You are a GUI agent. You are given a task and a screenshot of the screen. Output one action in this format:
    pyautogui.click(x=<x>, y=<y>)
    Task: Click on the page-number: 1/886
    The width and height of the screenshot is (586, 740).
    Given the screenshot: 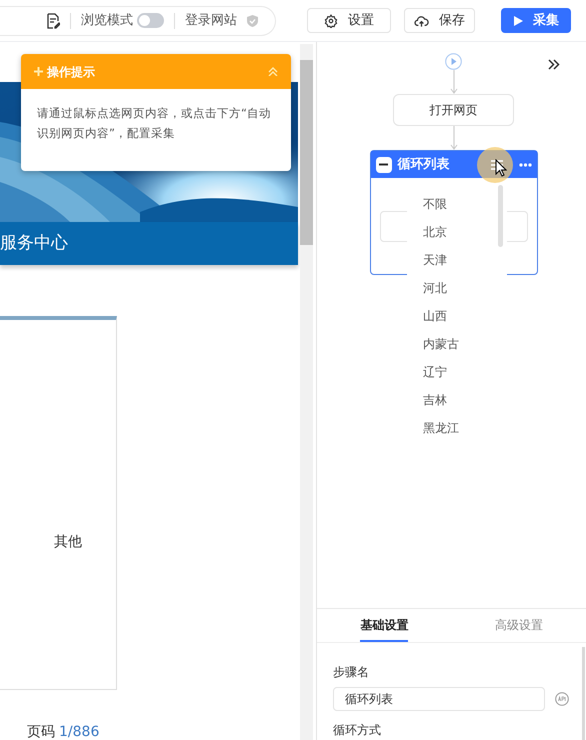 What is the action you would take?
    pyautogui.click(x=79, y=732)
    